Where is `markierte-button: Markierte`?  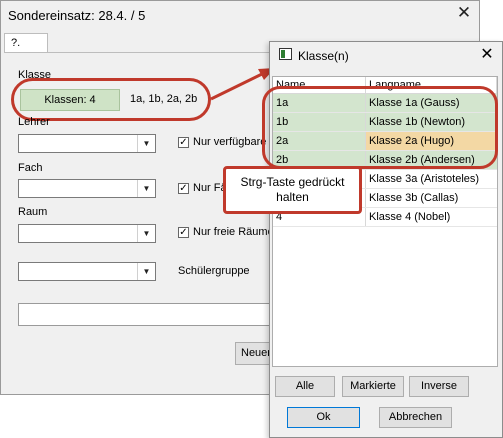 markierte-button: Markierte is located at coordinates (373, 386).